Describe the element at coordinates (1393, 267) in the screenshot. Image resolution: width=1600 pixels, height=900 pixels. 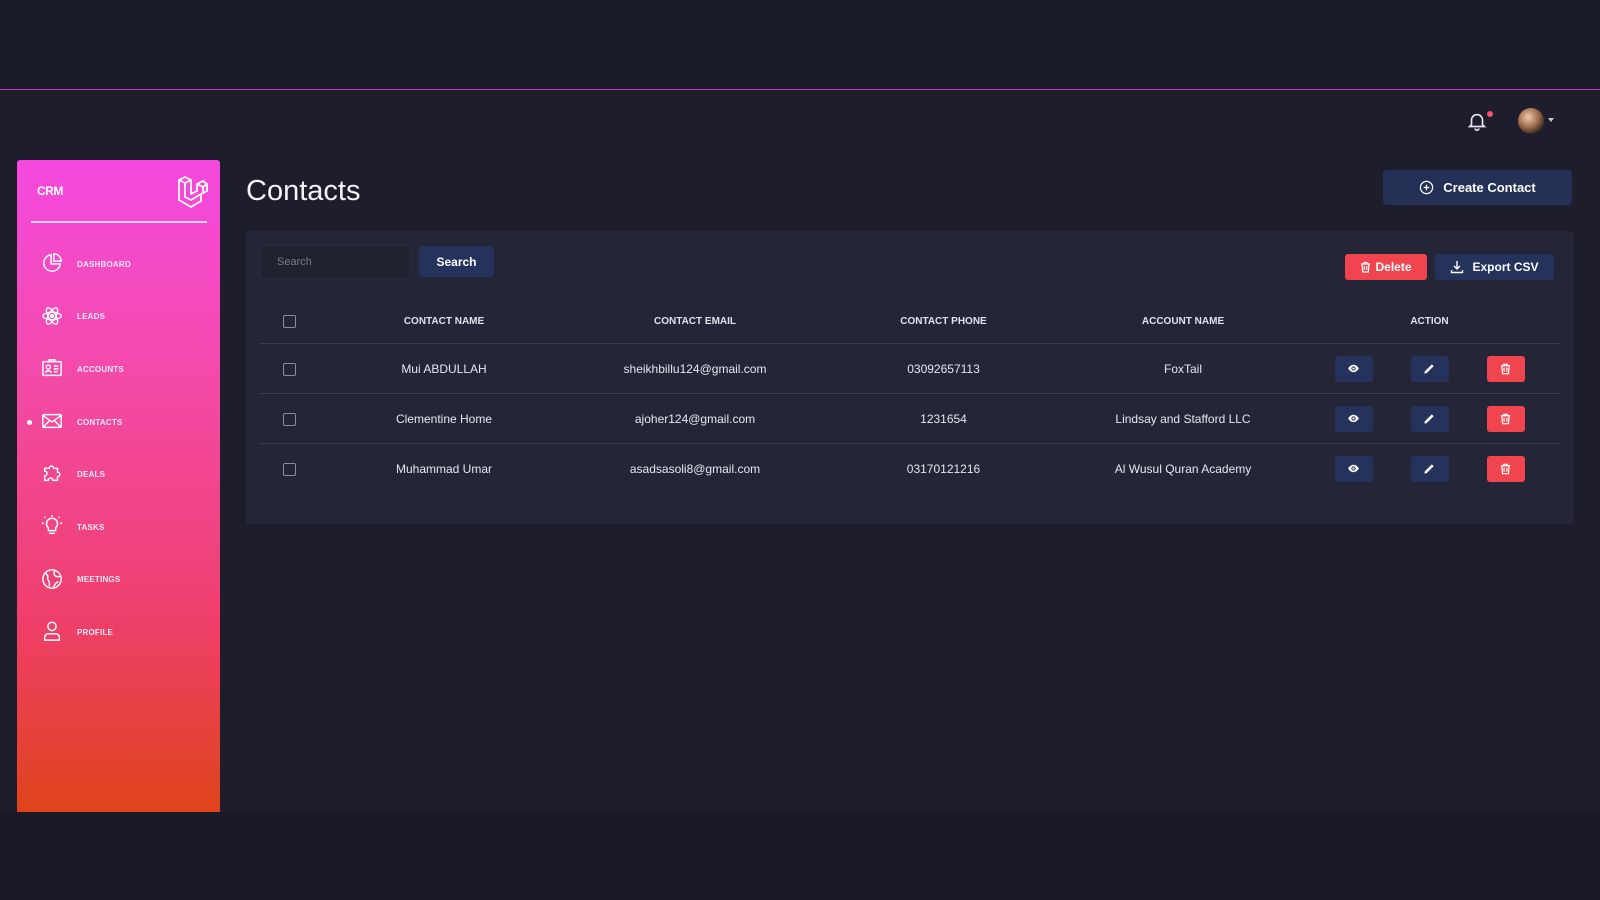
I see `delete-label: Delete` at that location.